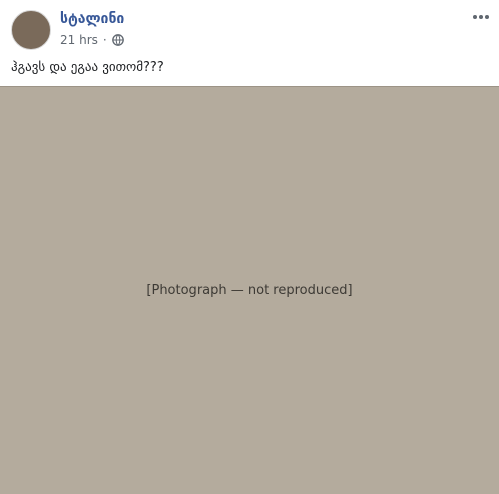 This screenshot has height=494, width=499. I want to click on image-placeholder-label: [Photograph — not reproduced], so click(249, 290).